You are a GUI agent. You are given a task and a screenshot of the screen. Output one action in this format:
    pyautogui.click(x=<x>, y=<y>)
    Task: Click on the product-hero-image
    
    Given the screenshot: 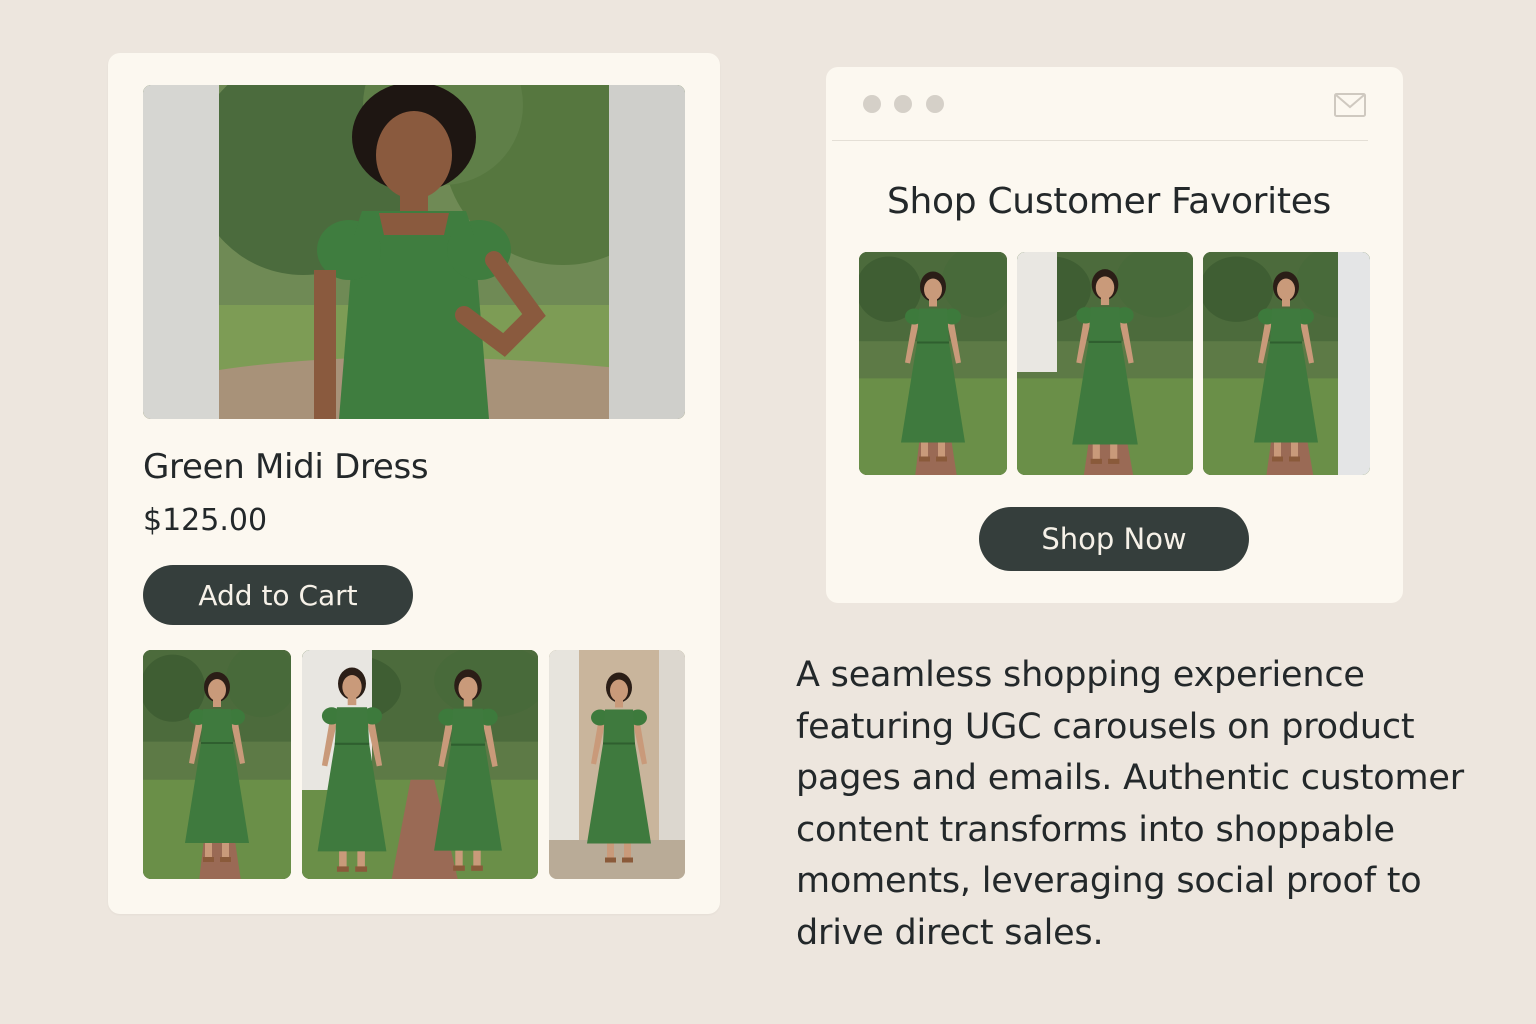 What is the action you would take?
    pyautogui.click(x=414, y=252)
    